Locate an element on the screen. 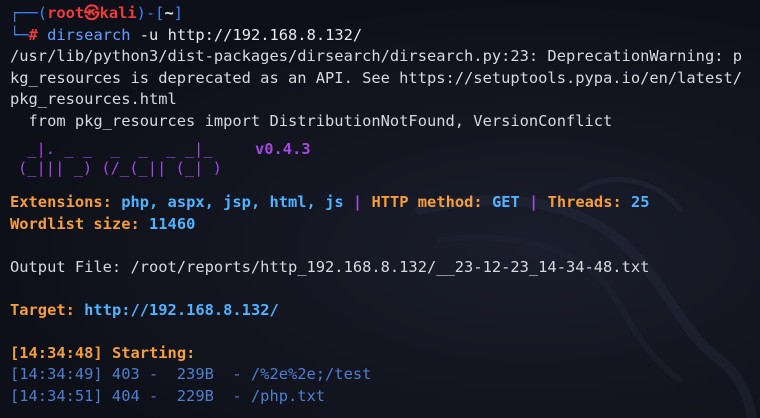 Image resolution: width=760 pixels, height=418 pixels. starting-line: [14:34:48] Starting: is located at coordinates (383, 354).